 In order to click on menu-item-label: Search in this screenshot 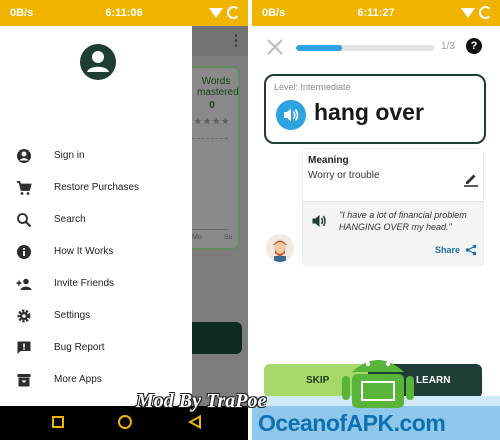, I will do `click(70, 219)`.